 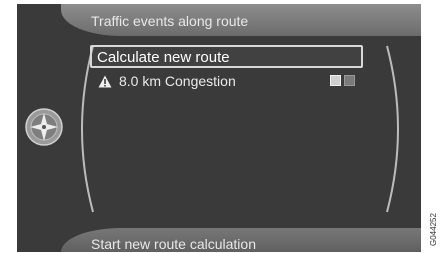 What do you see at coordinates (173, 244) in the screenshot?
I see `help-text: Start new route calculation` at bounding box center [173, 244].